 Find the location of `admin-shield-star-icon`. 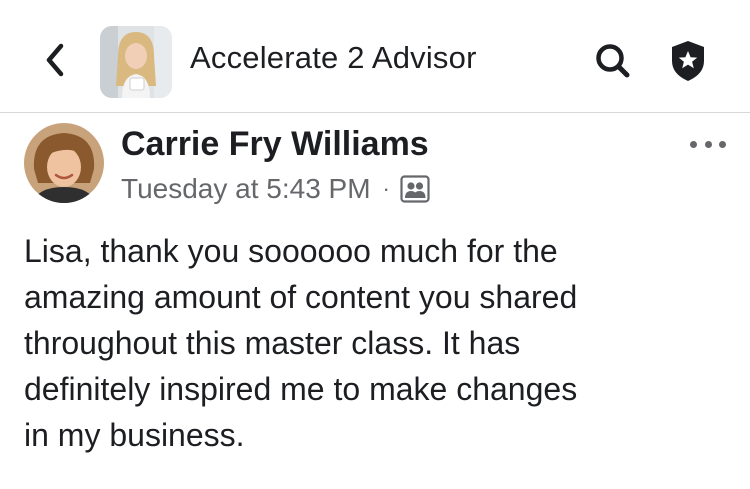

admin-shield-star-icon is located at coordinates (688, 61).